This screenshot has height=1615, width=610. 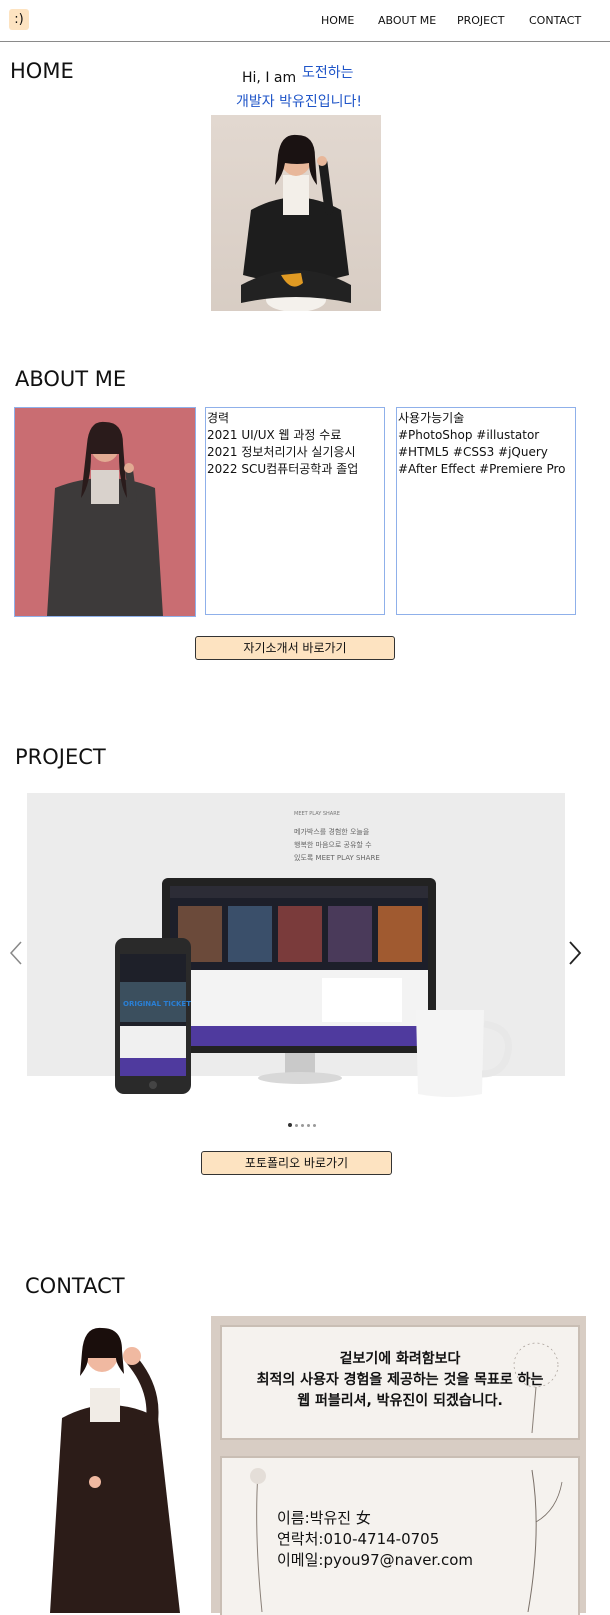 I want to click on contact-phone: 연락처:010-4714-0705, so click(x=358, y=1539).